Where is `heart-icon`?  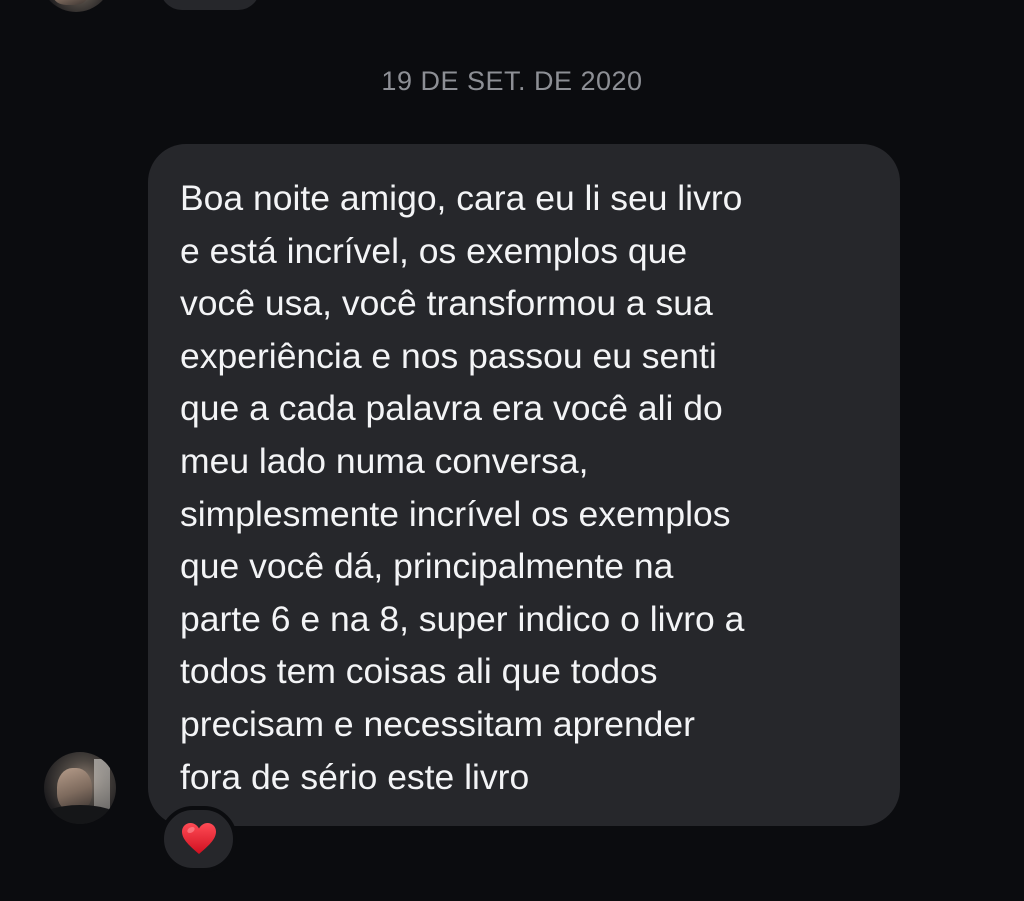 heart-icon is located at coordinates (198, 838).